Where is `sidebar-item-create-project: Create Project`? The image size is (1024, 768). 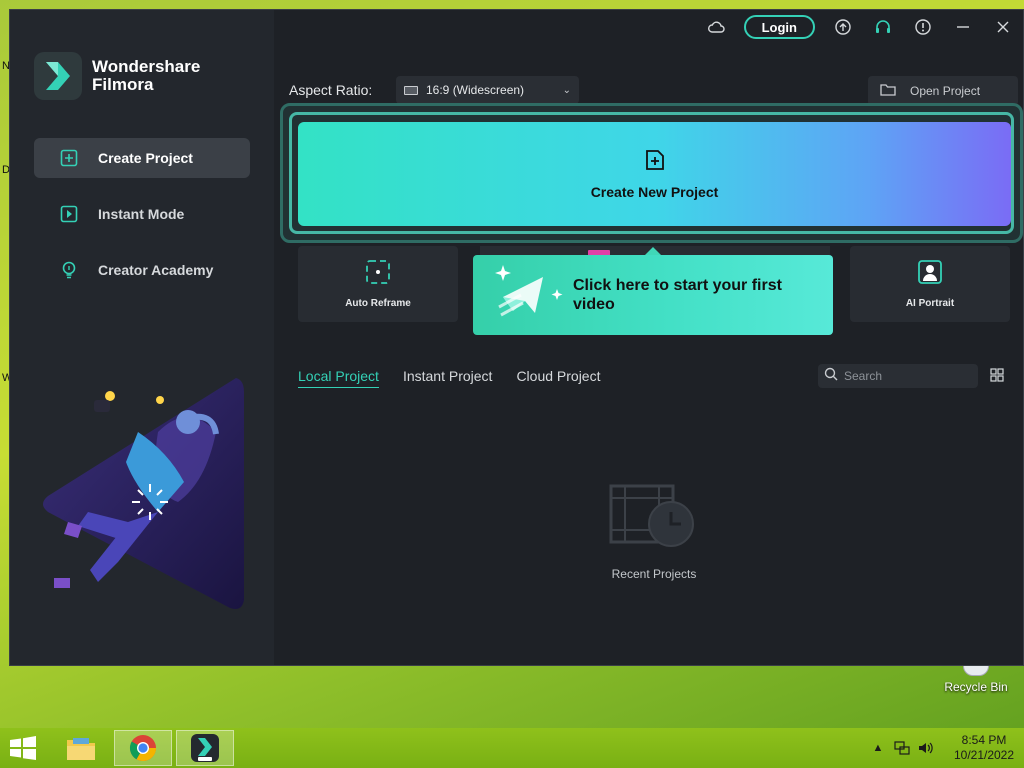 sidebar-item-create-project: Create Project is located at coordinates (142, 158).